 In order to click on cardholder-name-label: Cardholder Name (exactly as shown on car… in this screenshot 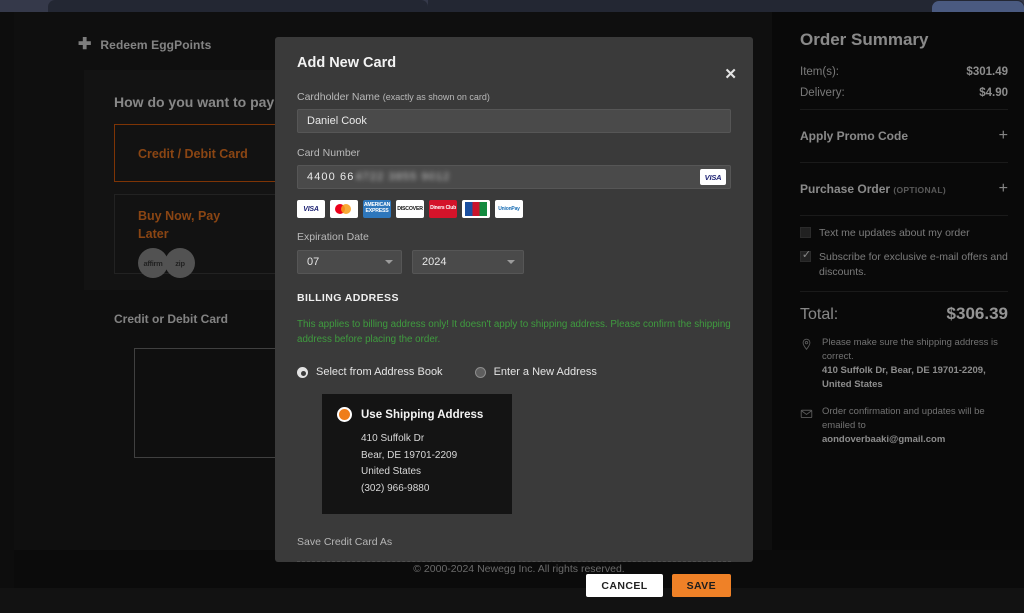, I will do `click(393, 97)`.